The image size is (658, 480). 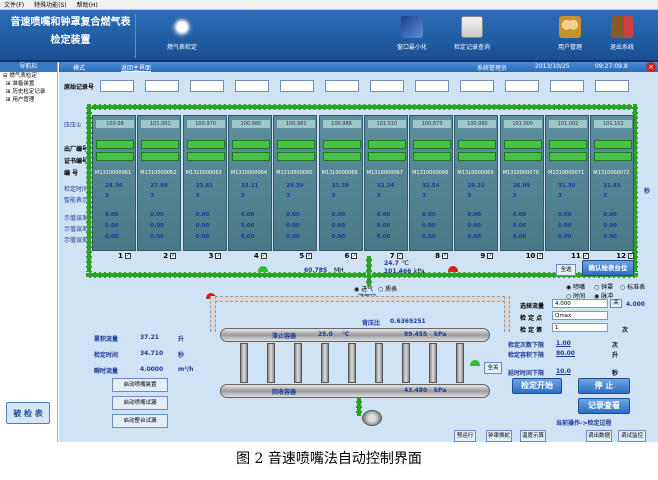 What do you see at coordinates (465, 436) in the screenshot?
I see `pre-run-button: 预运行` at bounding box center [465, 436].